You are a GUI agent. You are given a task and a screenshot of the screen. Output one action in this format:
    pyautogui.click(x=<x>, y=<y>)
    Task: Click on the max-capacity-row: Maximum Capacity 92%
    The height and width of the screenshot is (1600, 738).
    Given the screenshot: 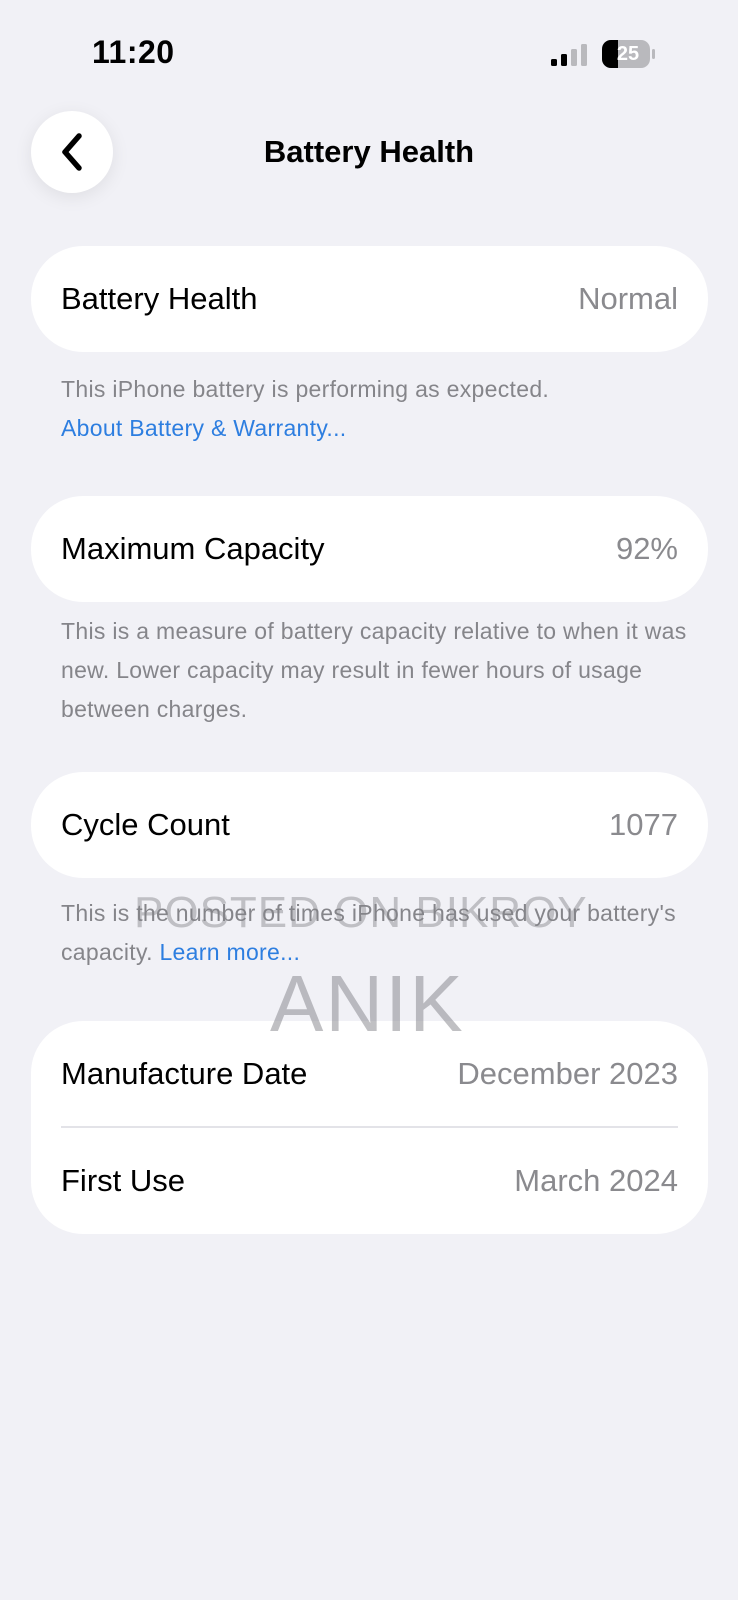 What is the action you would take?
    pyautogui.click(x=369, y=549)
    